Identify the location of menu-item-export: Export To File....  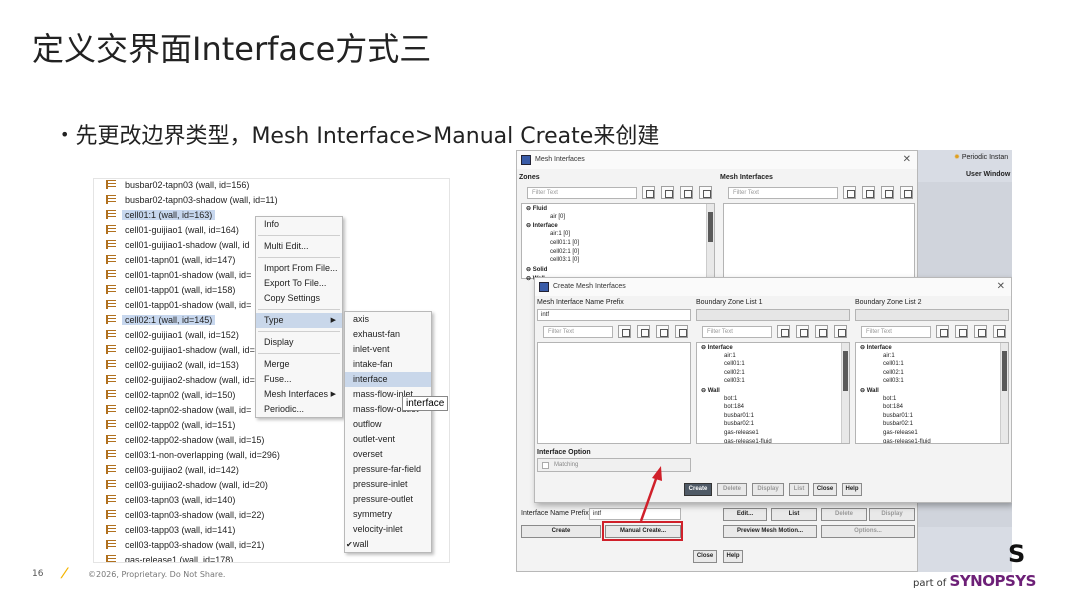
(299, 283).